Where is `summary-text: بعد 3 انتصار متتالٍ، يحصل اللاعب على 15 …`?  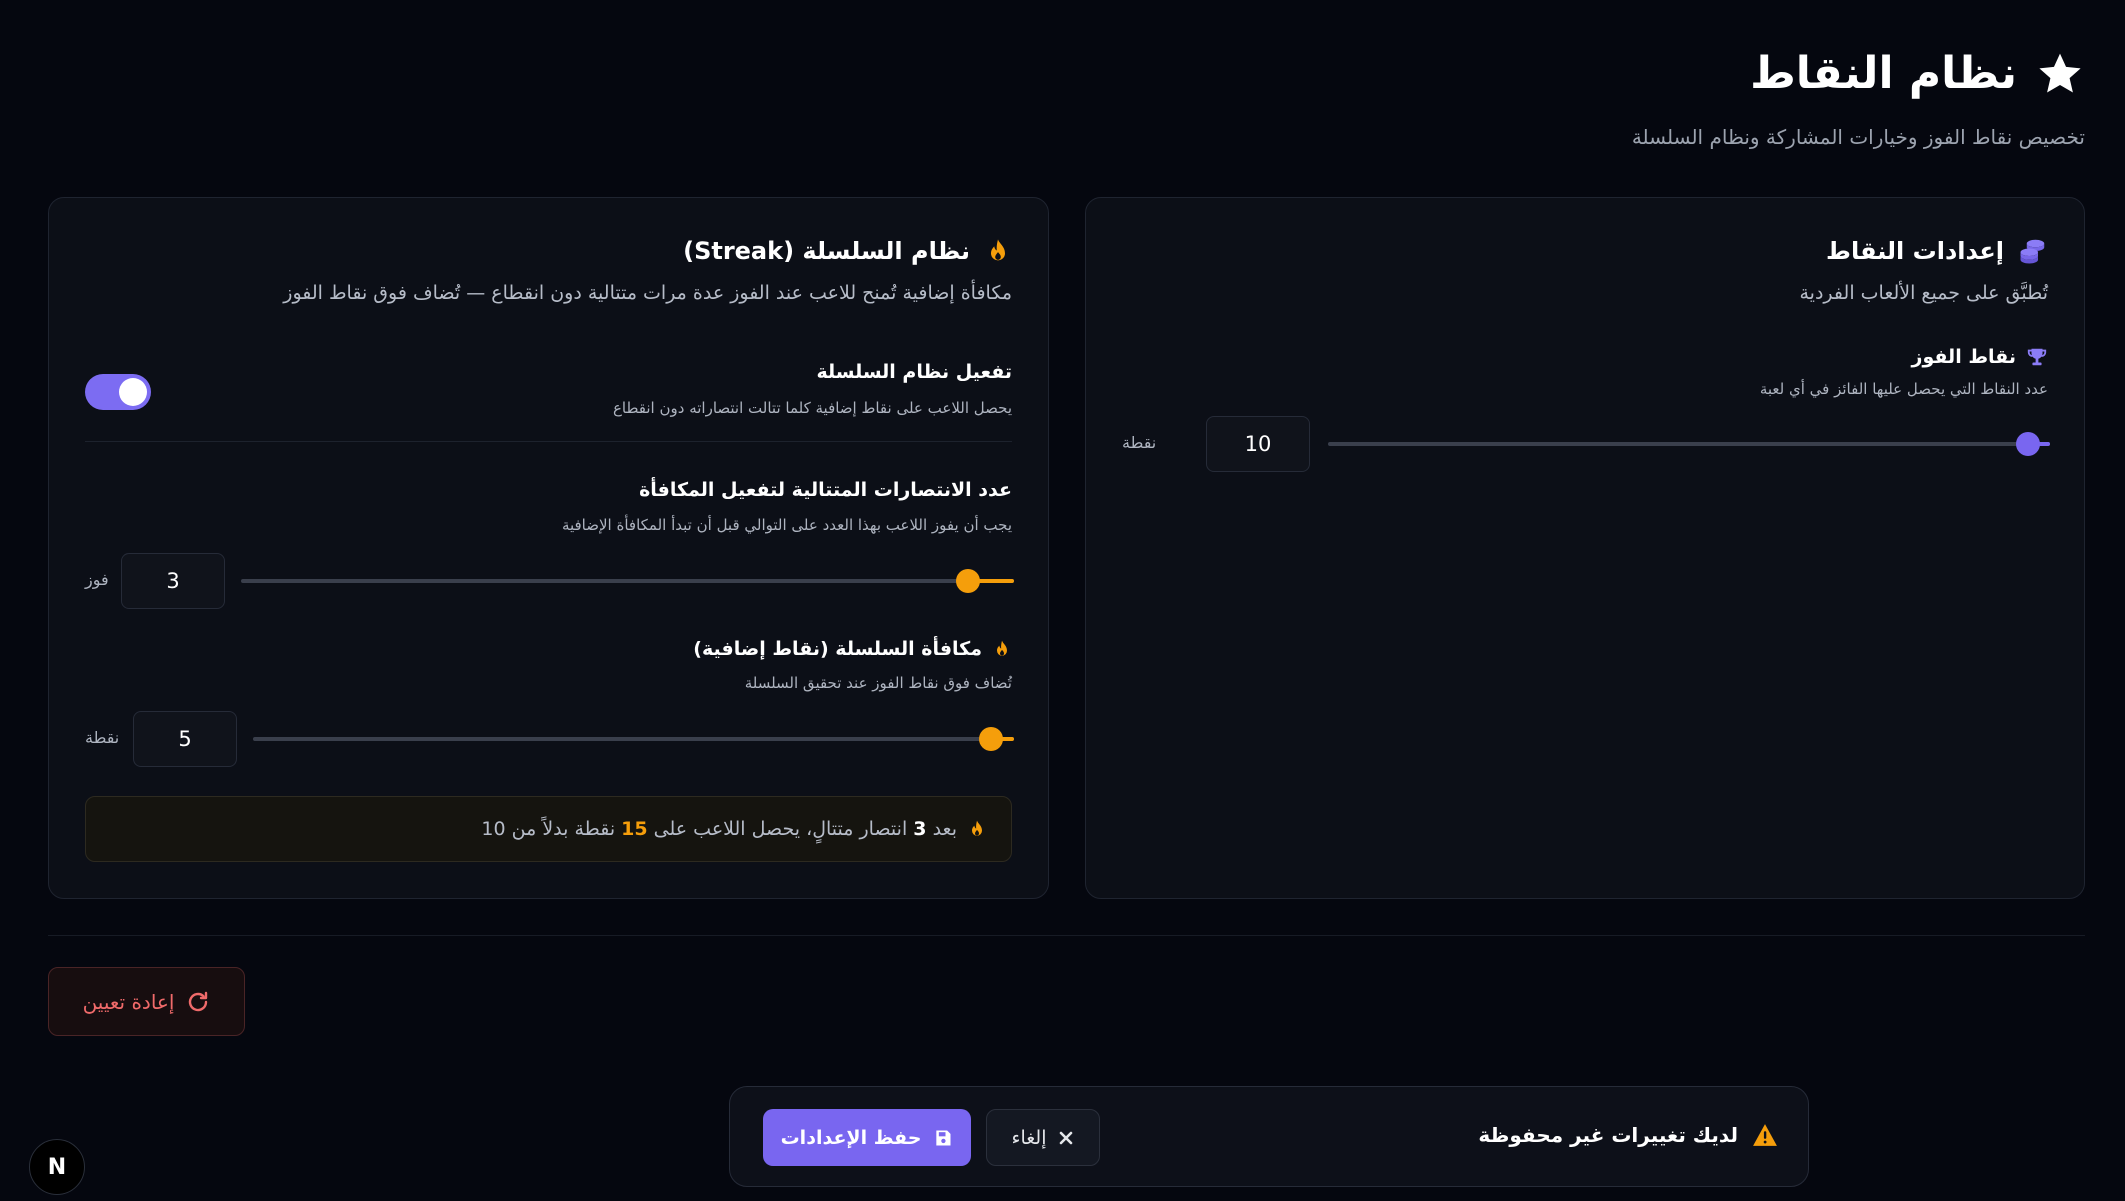
summary-text: بعد 3 انتصار متتالٍ، يحصل اللاعب على 15 … is located at coordinates (719, 829).